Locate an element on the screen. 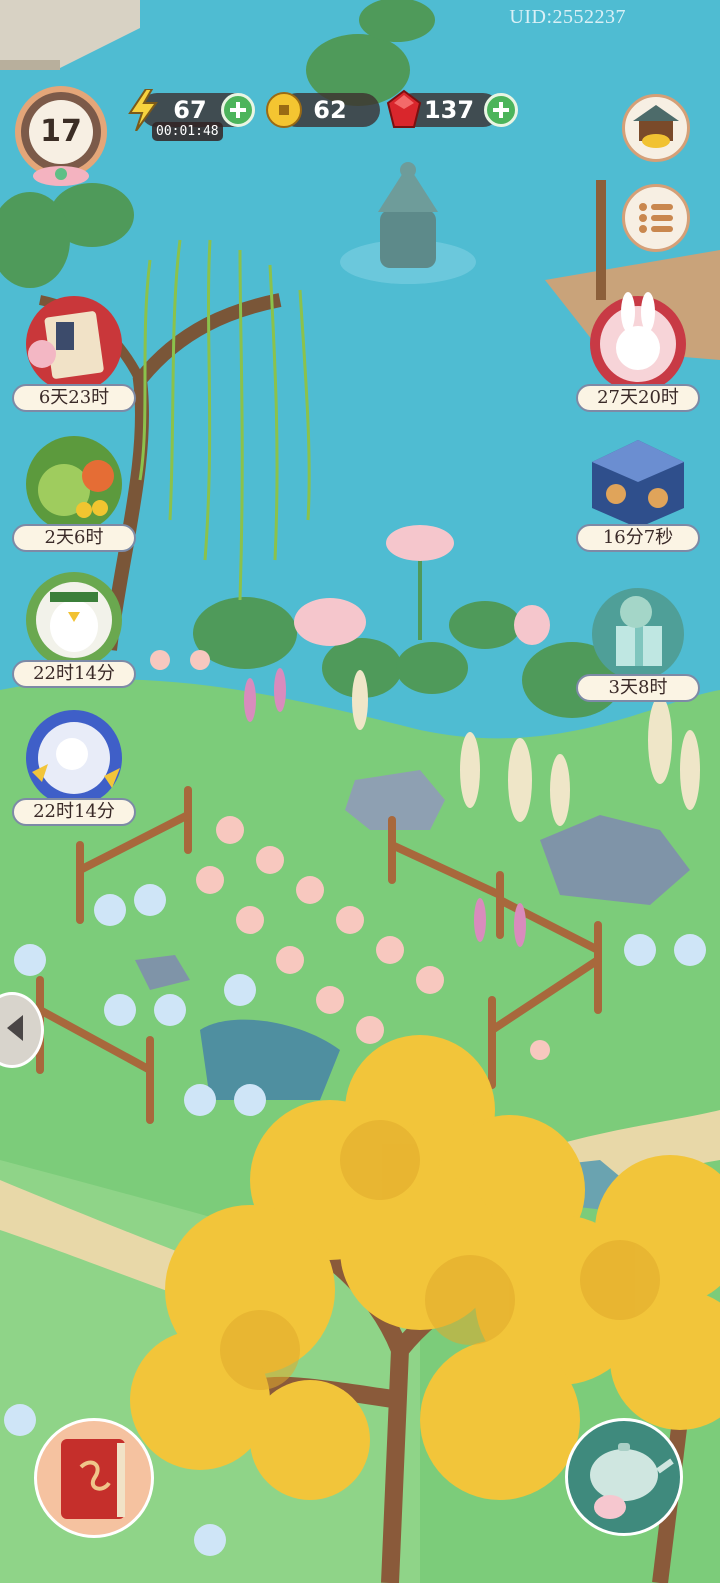  handbook-button is located at coordinates (94, 1478).